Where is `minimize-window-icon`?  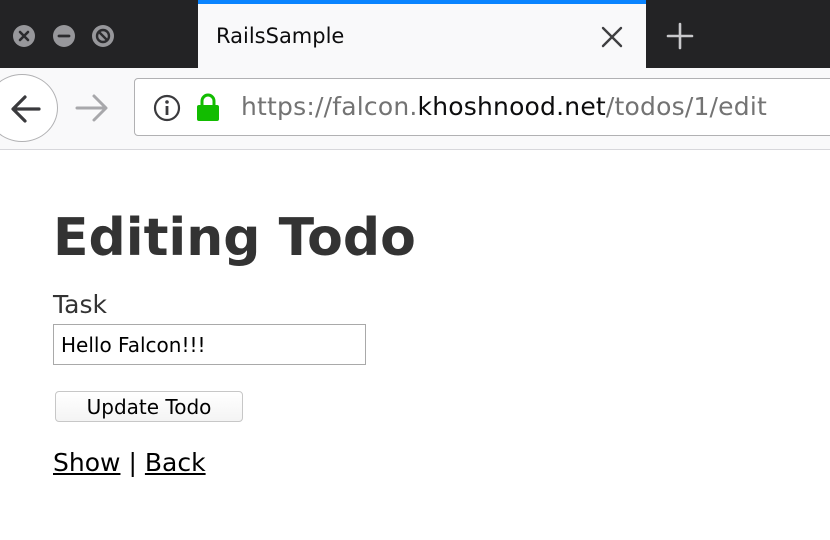
minimize-window-icon is located at coordinates (64, 36).